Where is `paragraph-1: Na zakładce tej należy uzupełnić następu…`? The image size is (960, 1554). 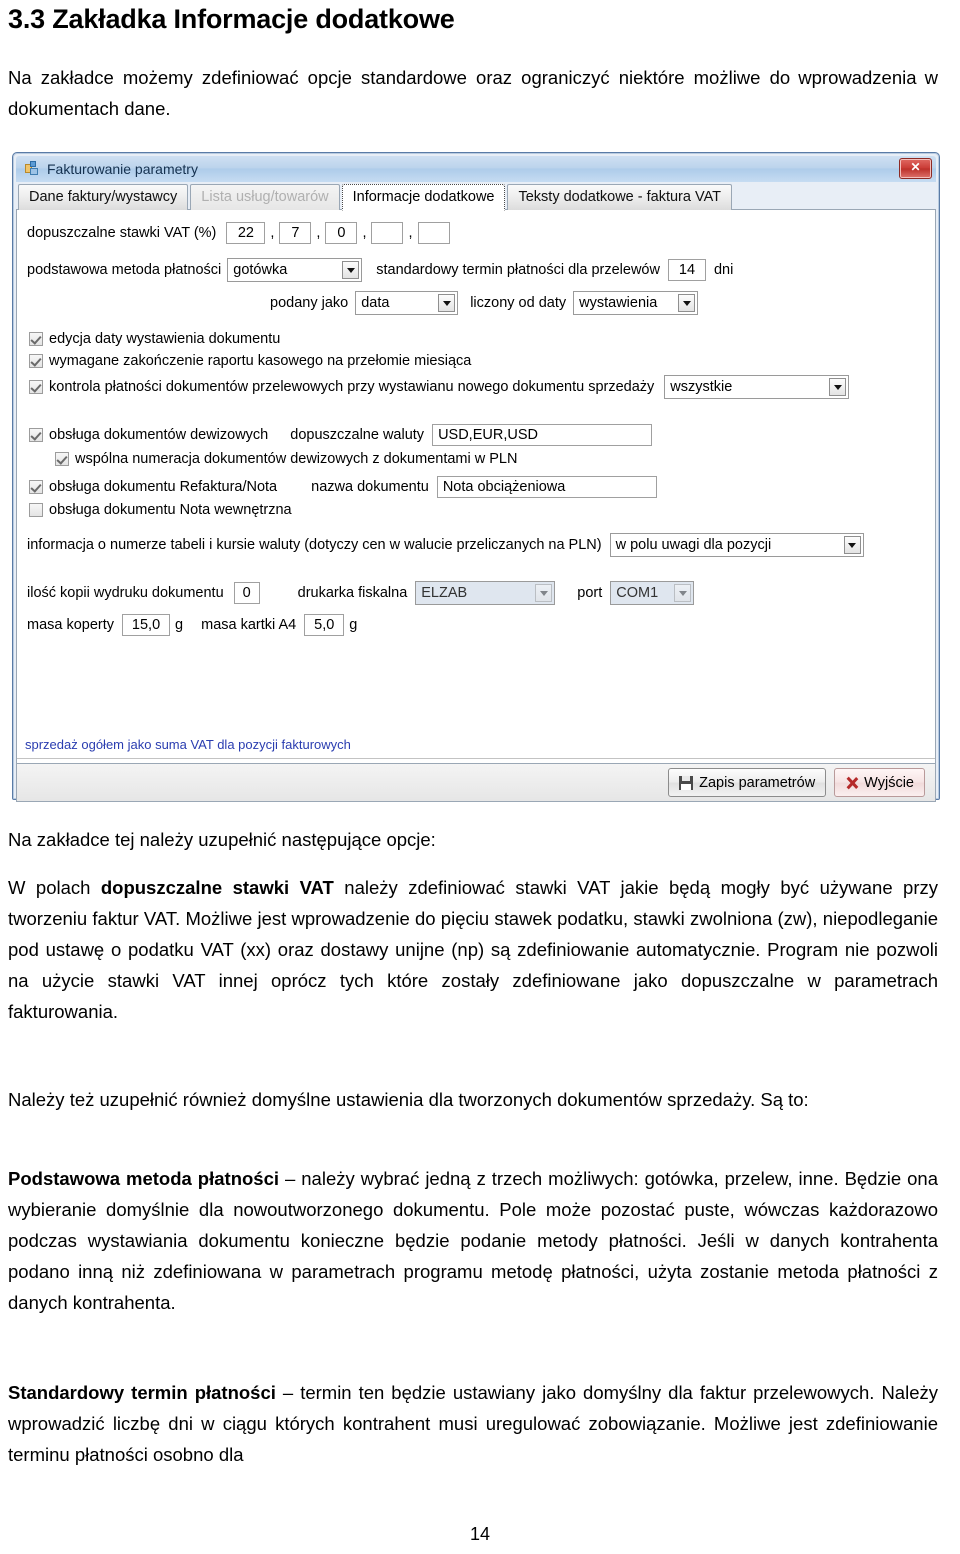 paragraph-1: Na zakładce tej należy uzupełnić następu… is located at coordinates (222, 839).